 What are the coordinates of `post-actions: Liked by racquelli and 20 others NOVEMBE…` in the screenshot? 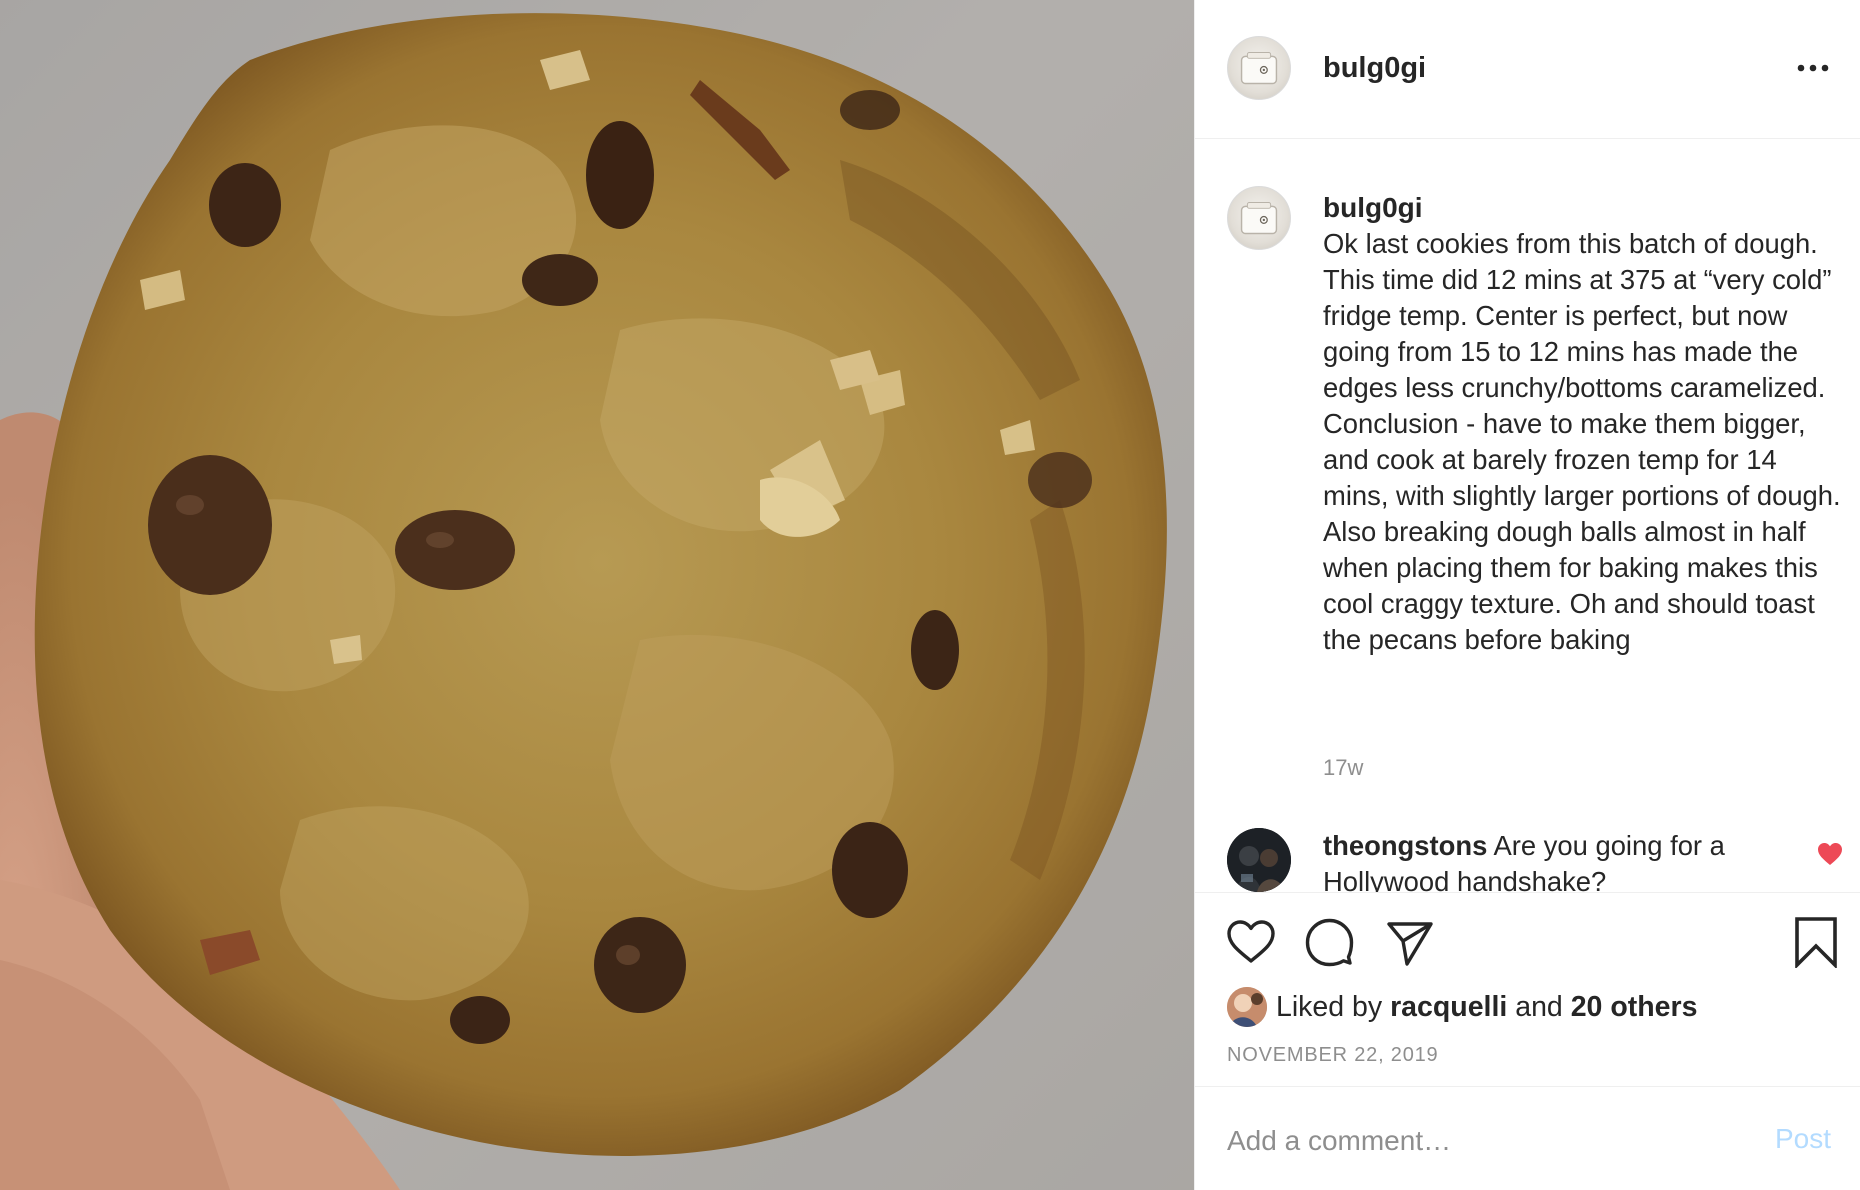 It's located at (1527, 989).